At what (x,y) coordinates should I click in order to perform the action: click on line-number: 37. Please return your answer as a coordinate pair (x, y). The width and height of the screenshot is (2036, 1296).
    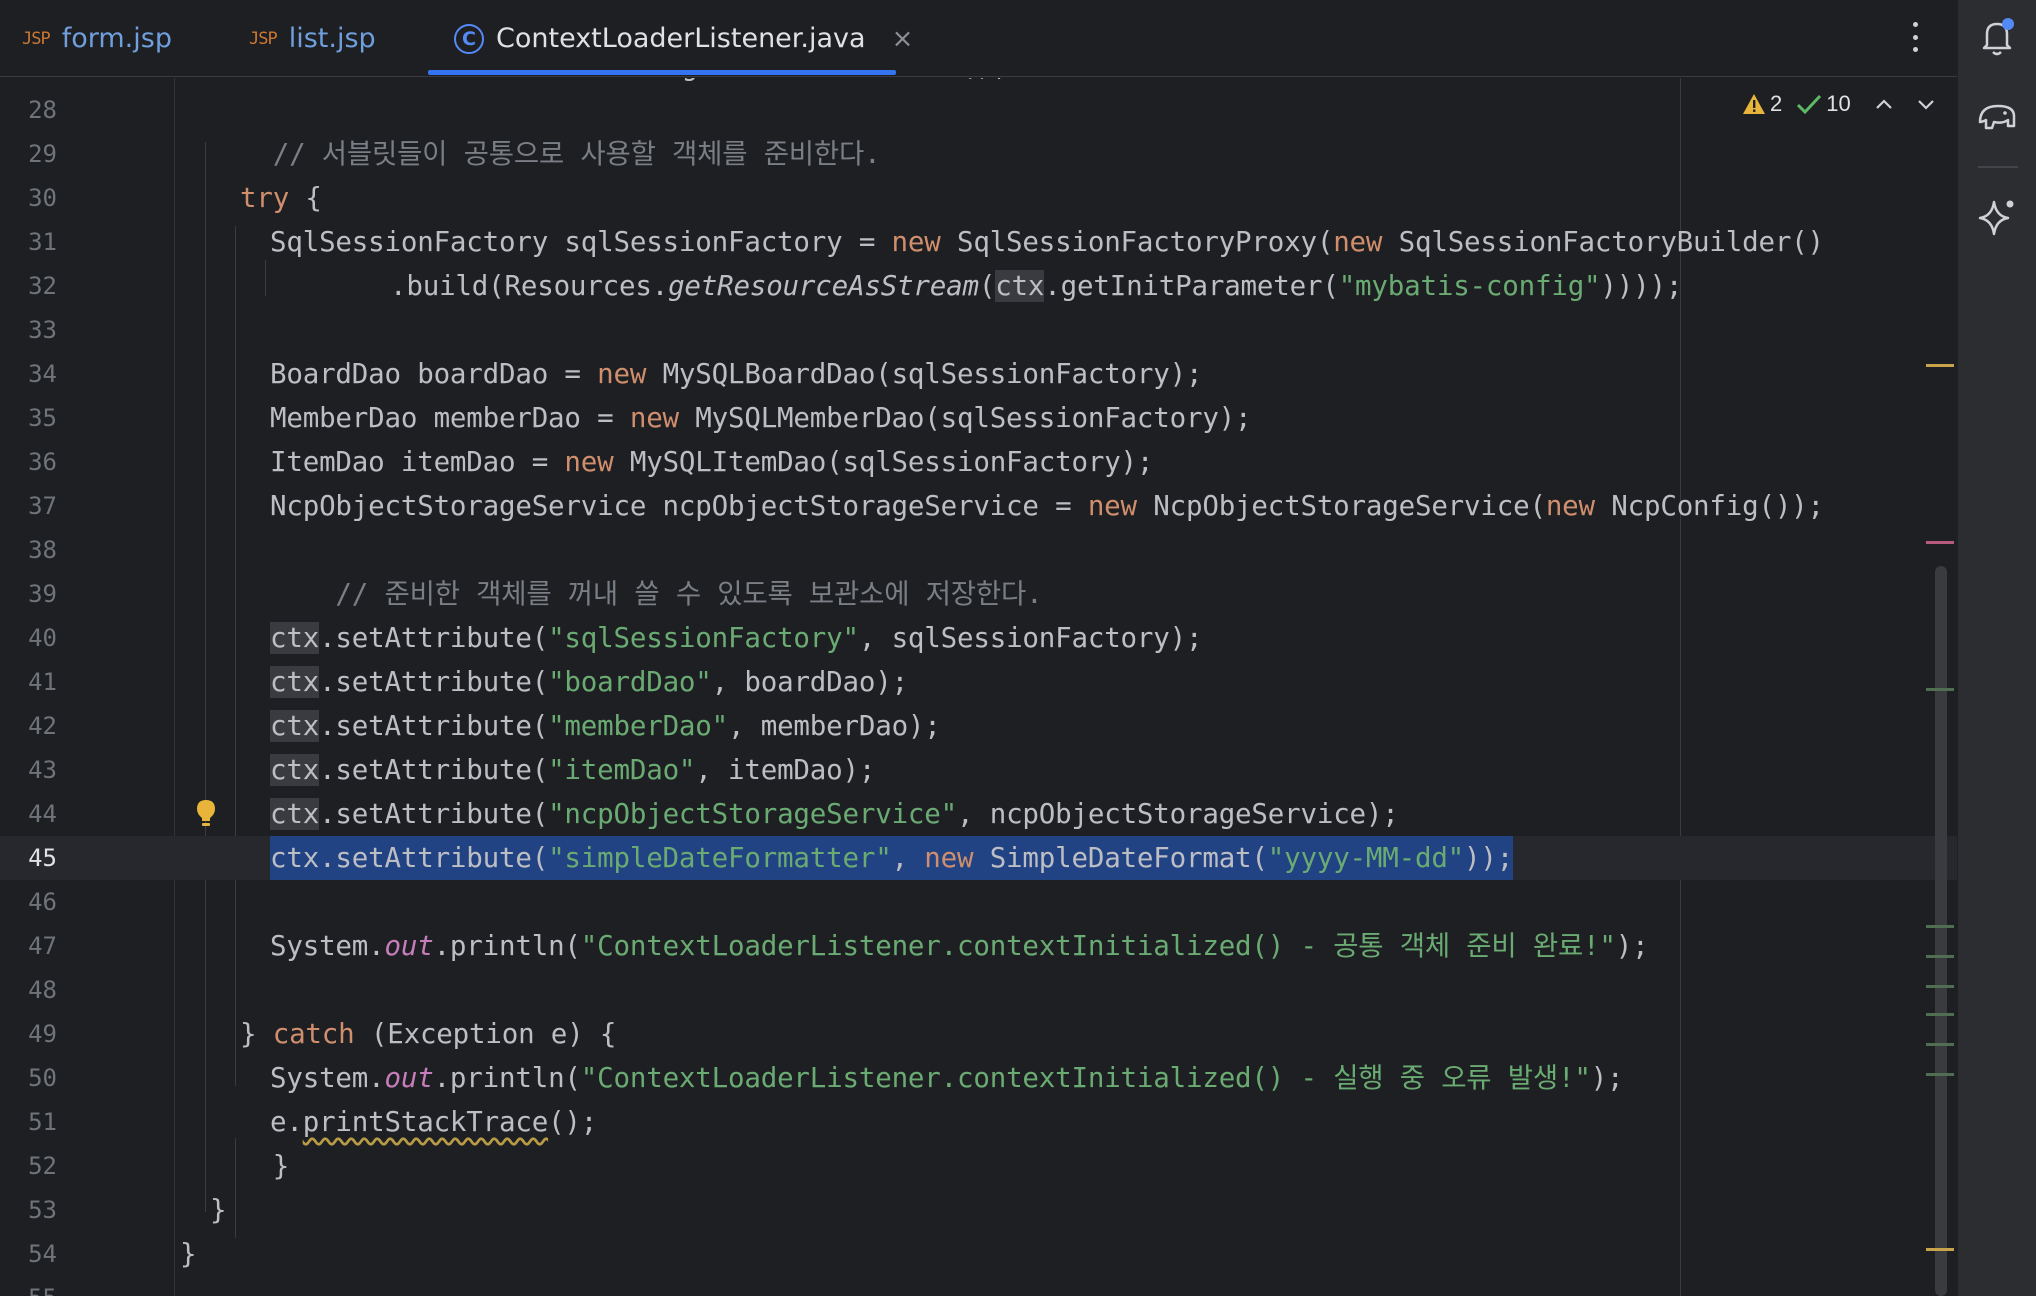
    Looking at the image, I should click on (42, 506).